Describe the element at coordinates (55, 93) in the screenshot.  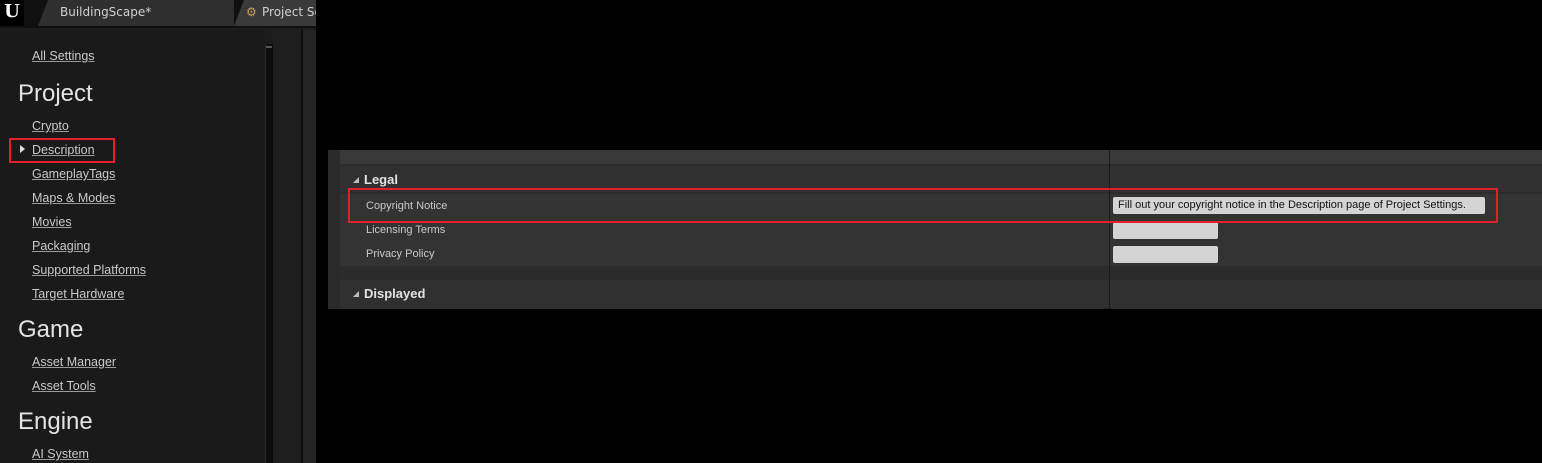
I see `nav-heading-project: Project` at that location.